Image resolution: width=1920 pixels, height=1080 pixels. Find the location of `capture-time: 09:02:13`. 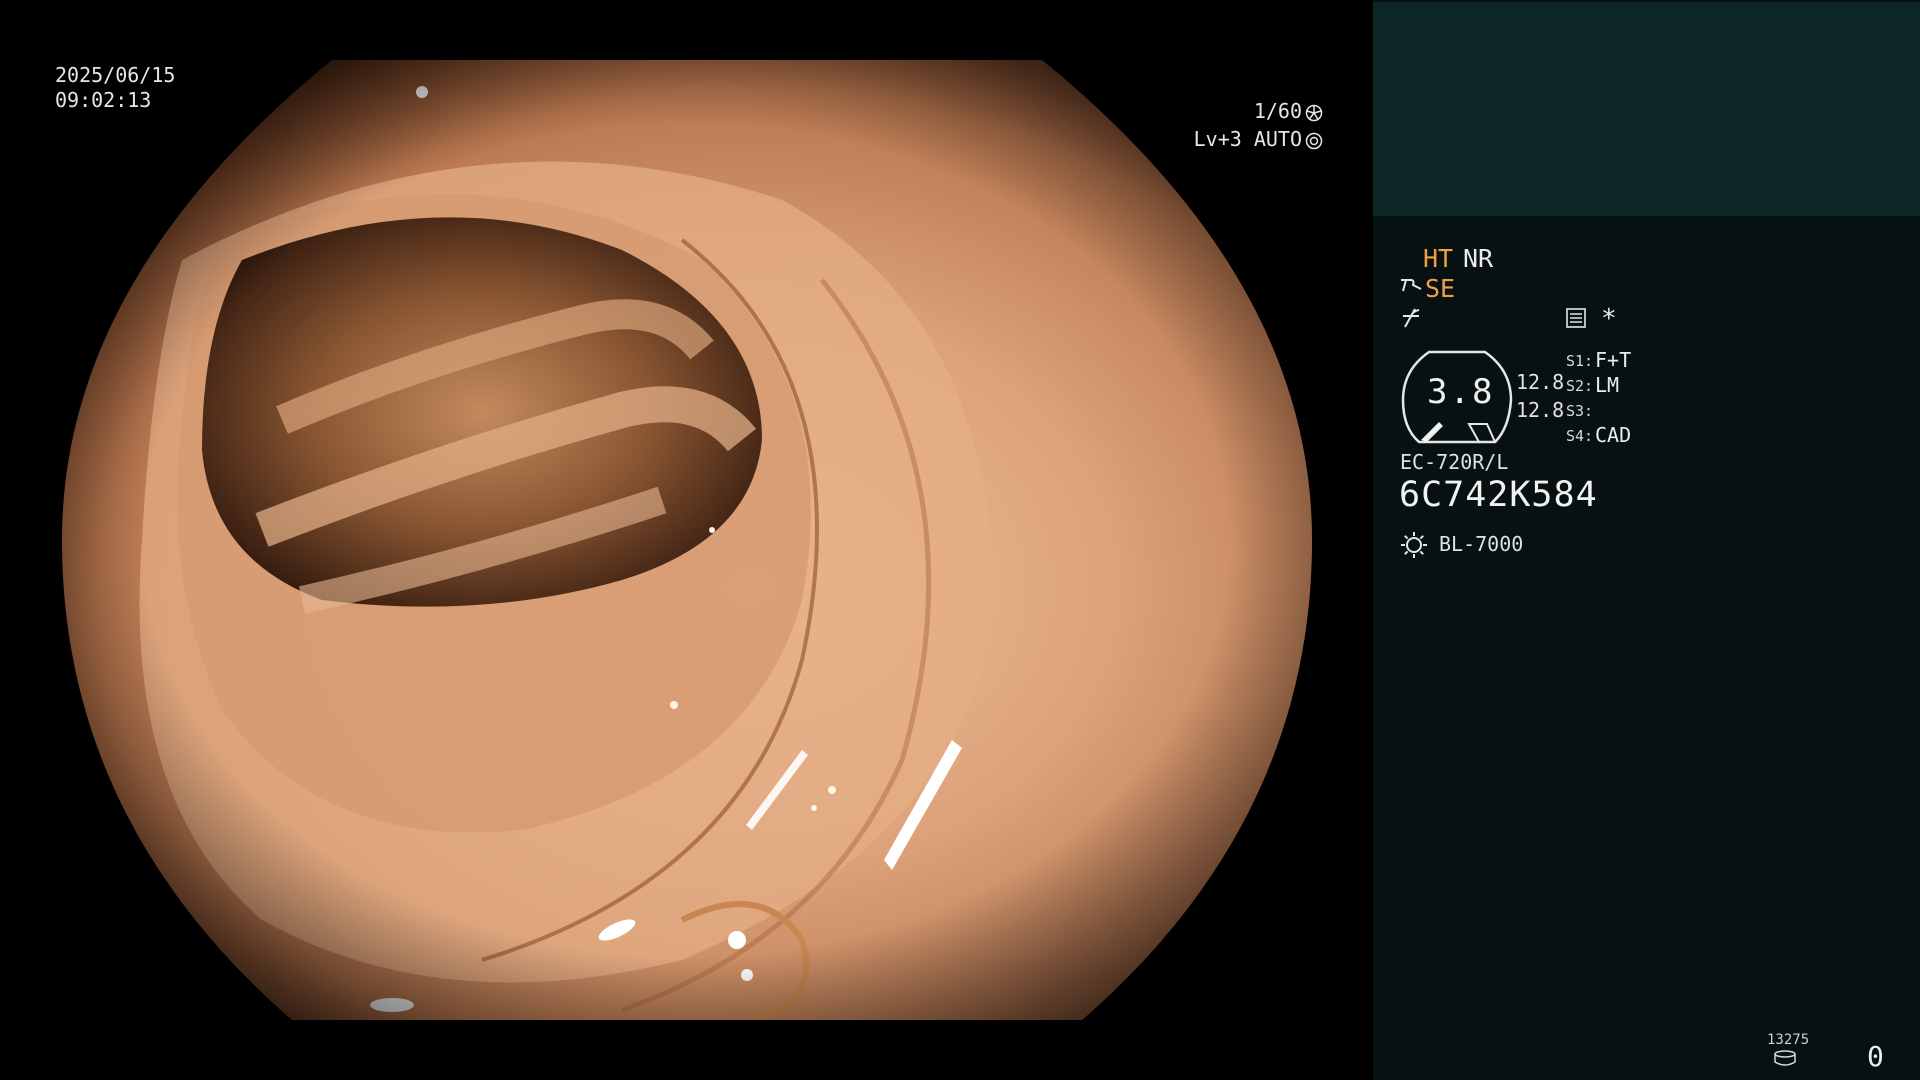

capture-time: 09:02:13 is located at coordinates (103, 100).